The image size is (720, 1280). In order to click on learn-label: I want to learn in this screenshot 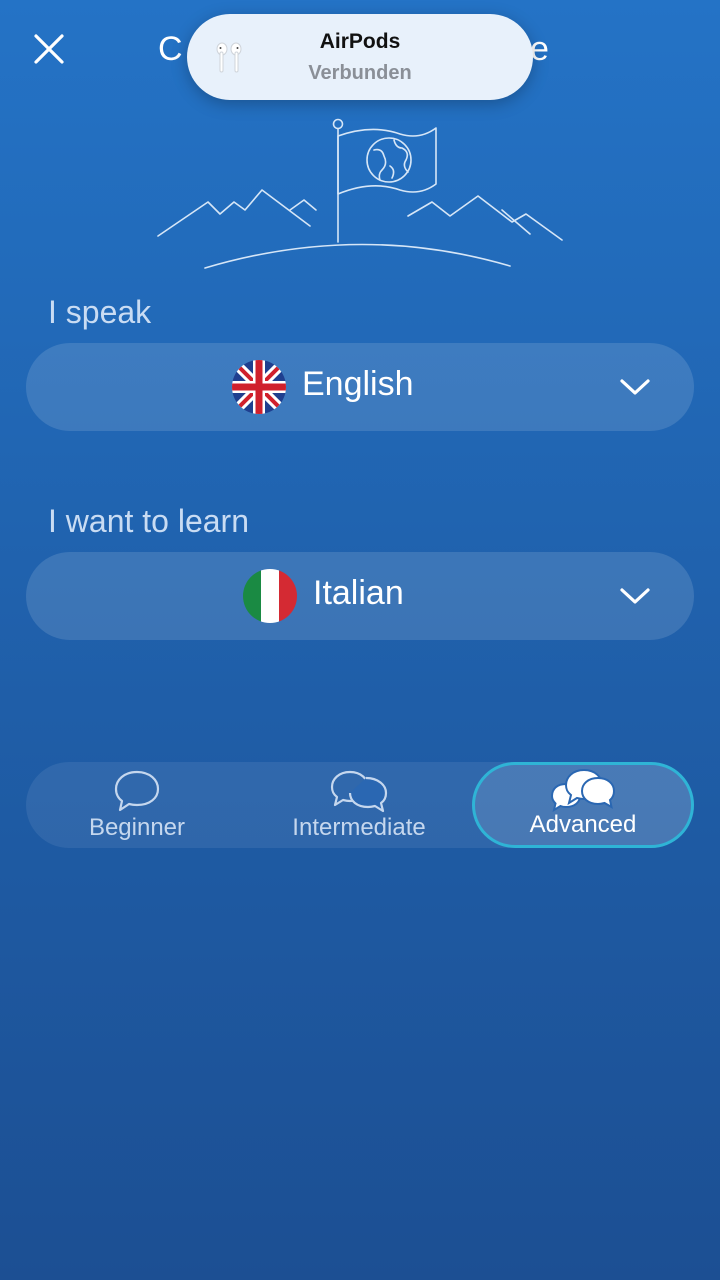, I will do `click(148, 521)`.